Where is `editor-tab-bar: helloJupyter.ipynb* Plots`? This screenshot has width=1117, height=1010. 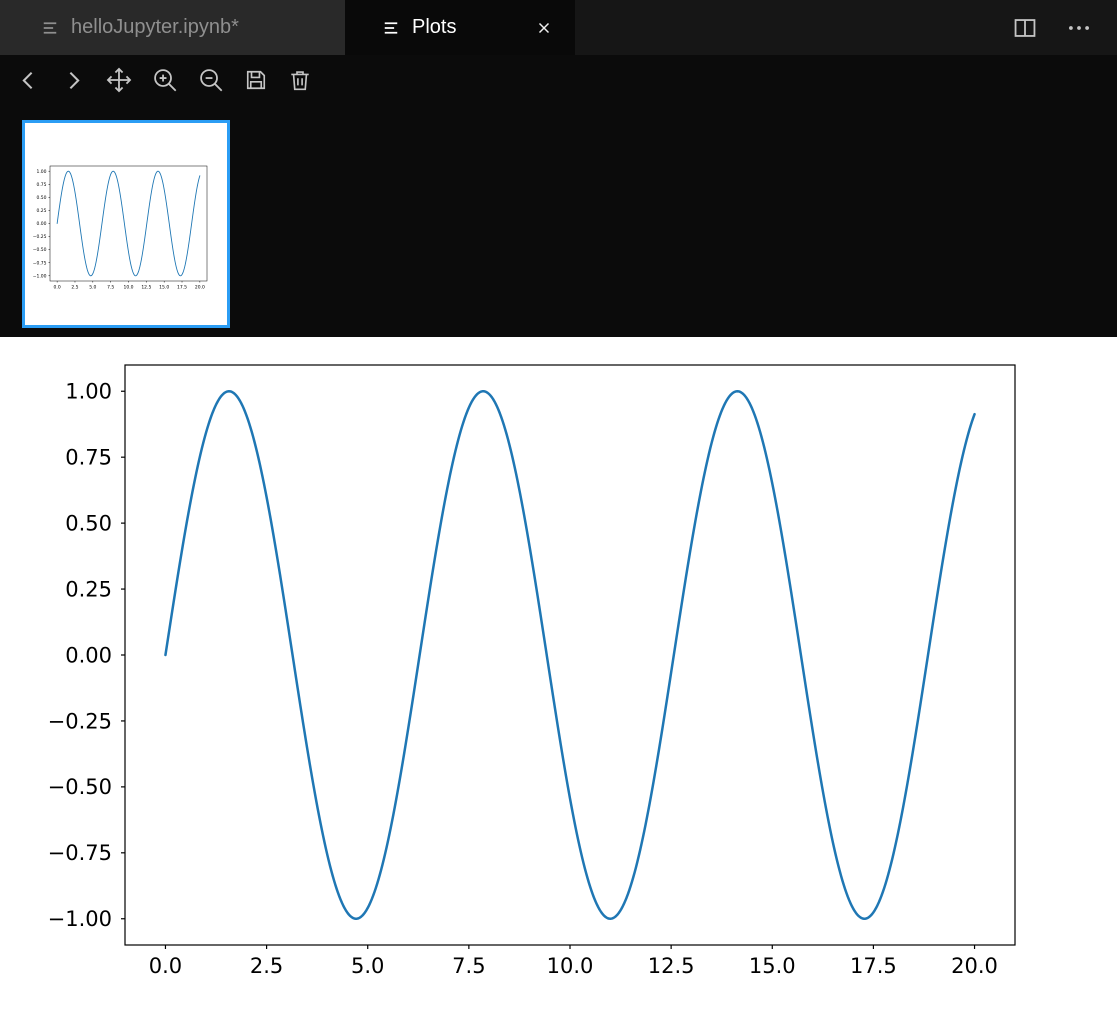 editor-tab-bar: helloJupyter.ipynb* Plots is located at coordinates (558, 27).